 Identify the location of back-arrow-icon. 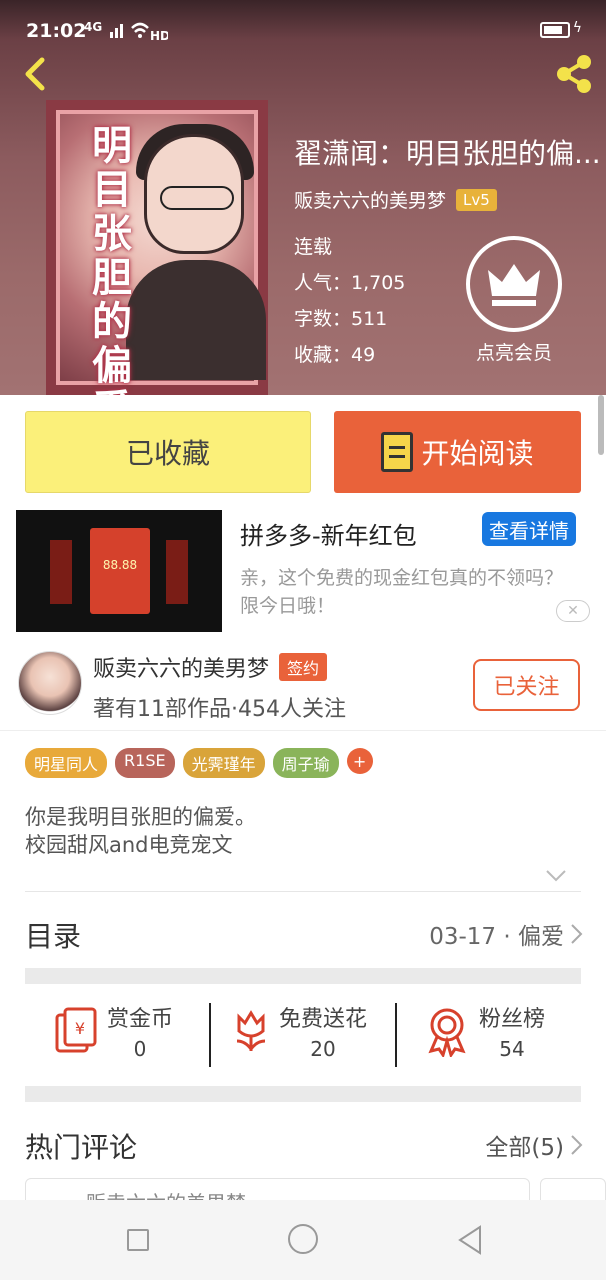
(36, 74).